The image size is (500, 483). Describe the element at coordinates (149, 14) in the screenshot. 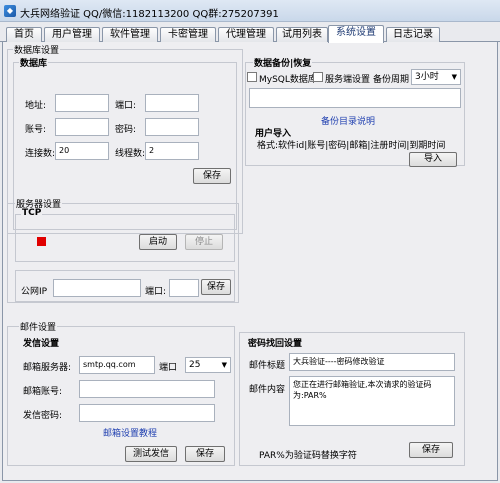

I see `window-title: 大兵网络验证 QQ/微信:1182113200 QQ群:275207391` at that location.